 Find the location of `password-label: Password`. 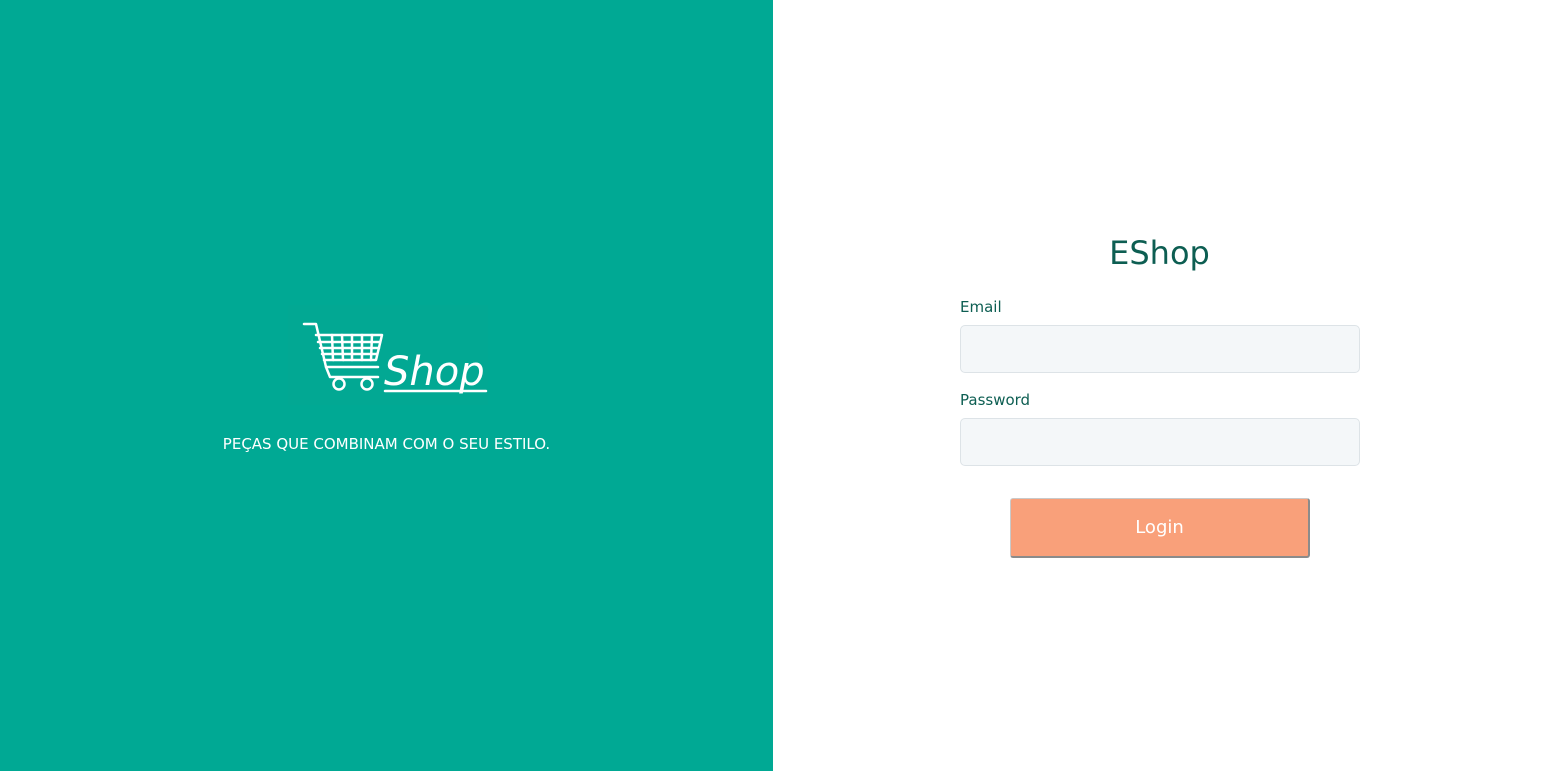

password-label: Password is located at coordinates (995, 400).